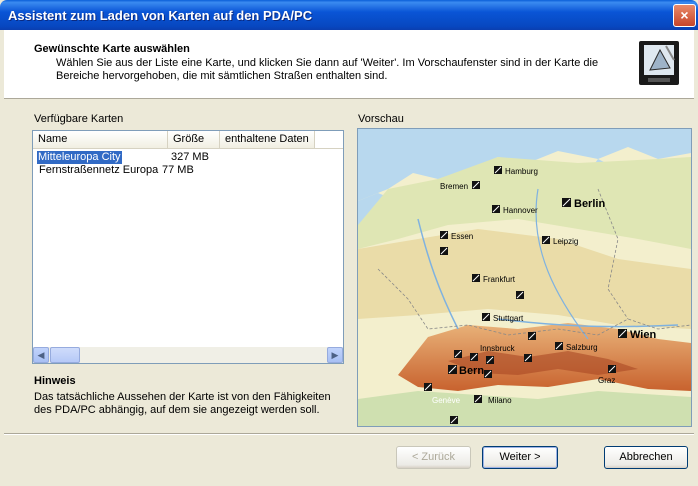 Image resolution: width=698 pixels, height=486 pixels. Describe the element at coordinates (433, 457) in the screenshot. I see `back-button: < Zurück` at that location.